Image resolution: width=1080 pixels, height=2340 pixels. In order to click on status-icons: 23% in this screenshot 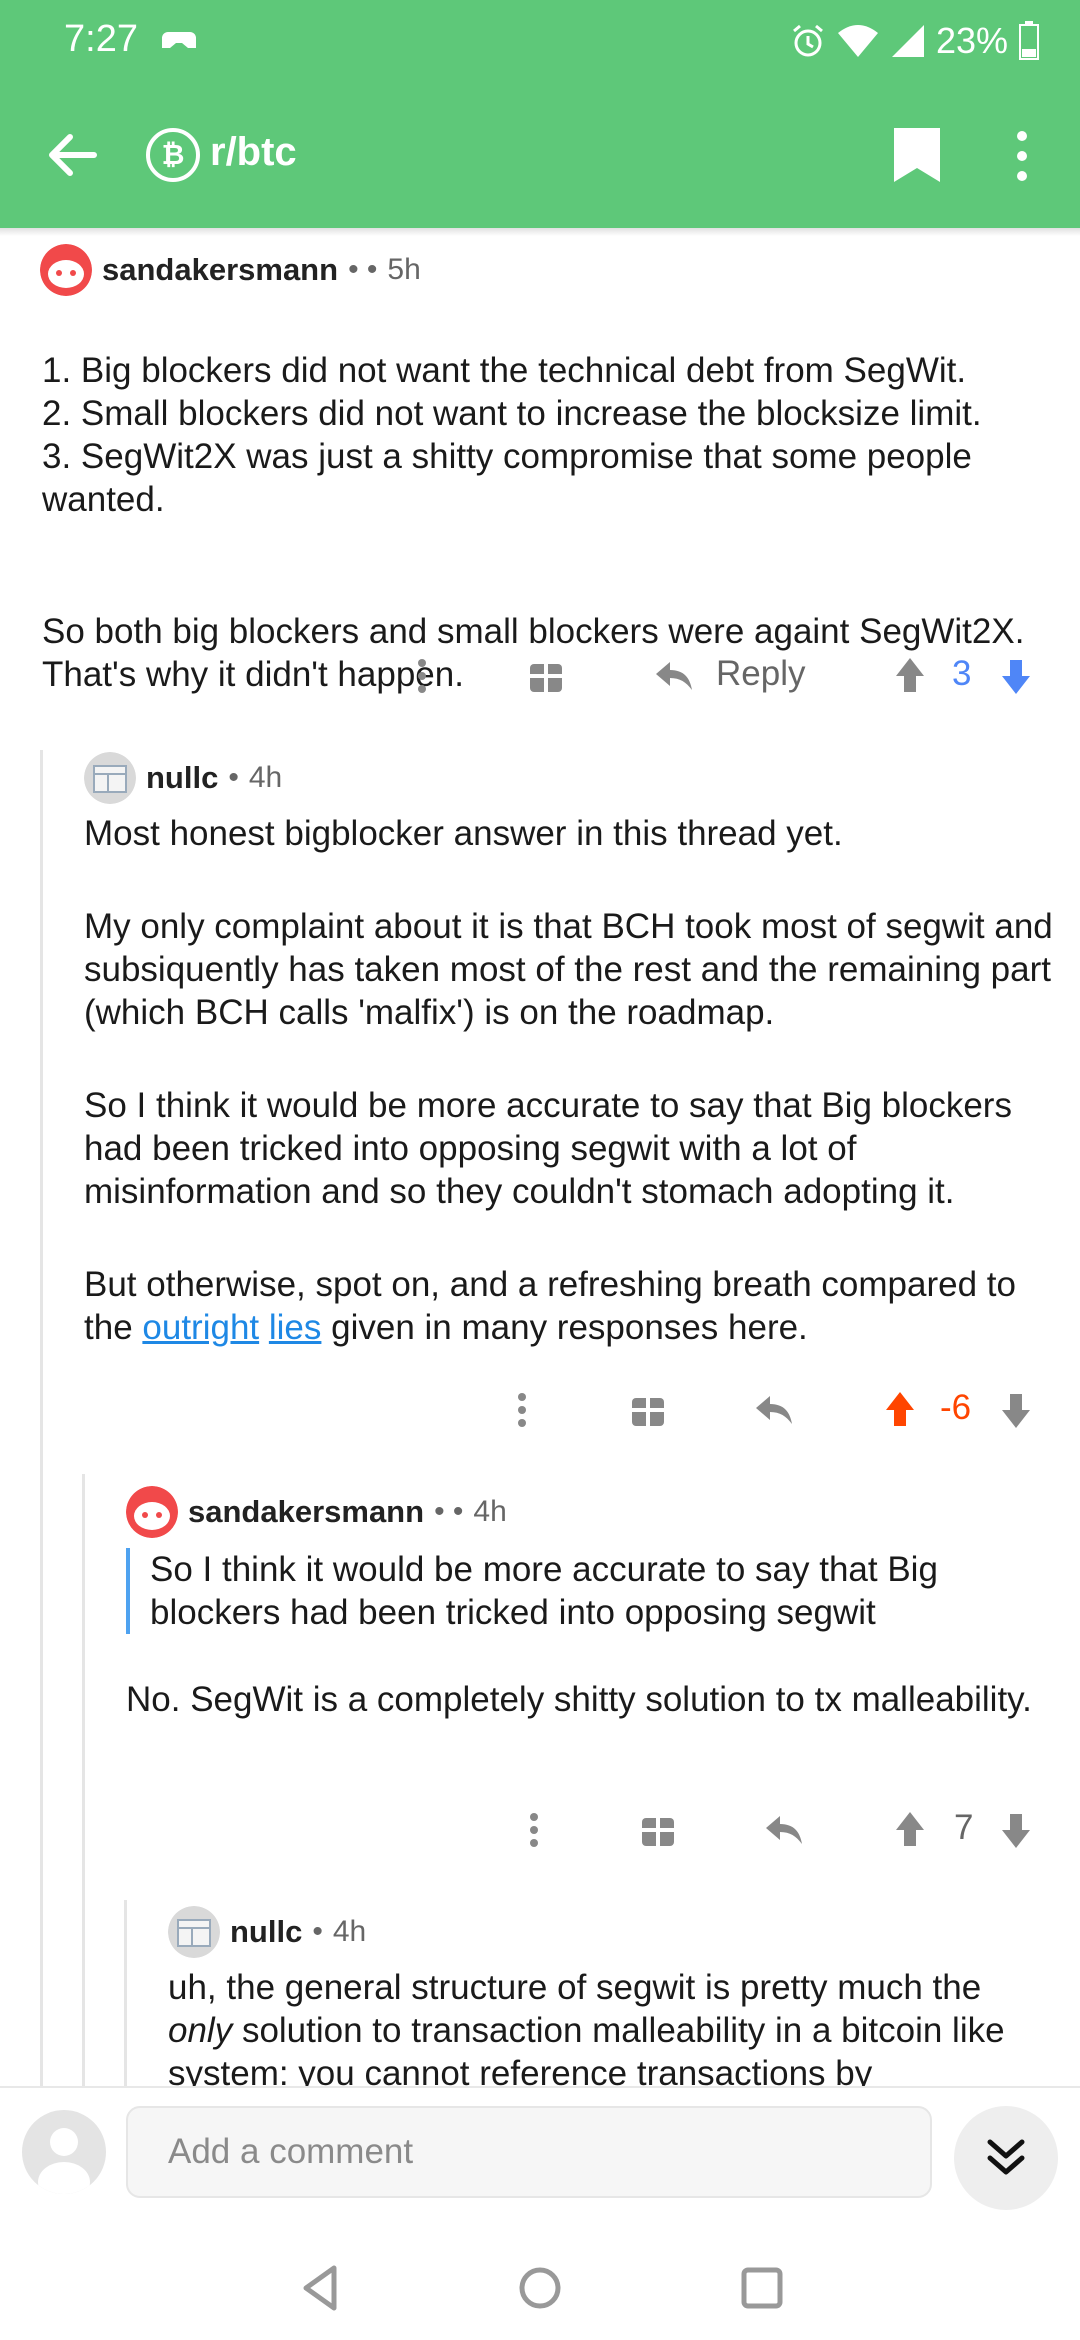, I will do `click(915, 41)`.